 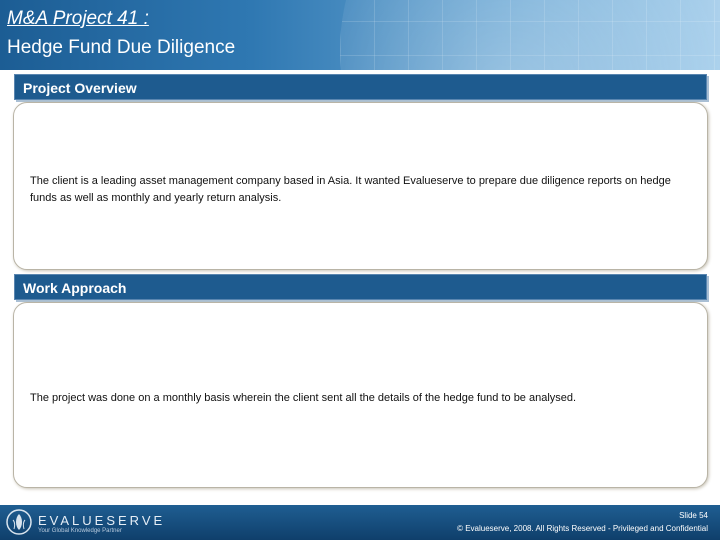 What do you see at coordinates (19, 522) in the screenshot?
I see `evalueserve-logo-icon` at bounding box center [19, 522].